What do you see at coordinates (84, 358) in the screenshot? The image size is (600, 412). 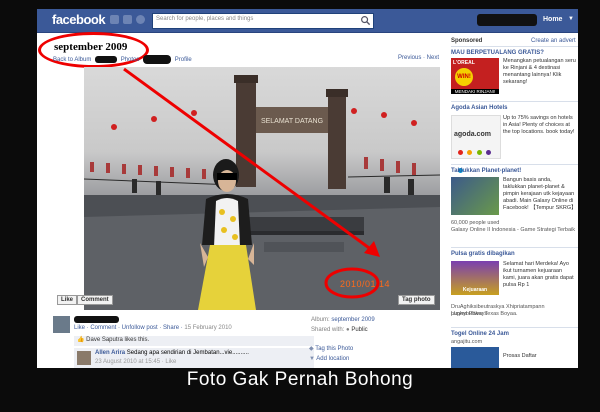 I see `commenter-avatar` at bounding box center [84, 358].